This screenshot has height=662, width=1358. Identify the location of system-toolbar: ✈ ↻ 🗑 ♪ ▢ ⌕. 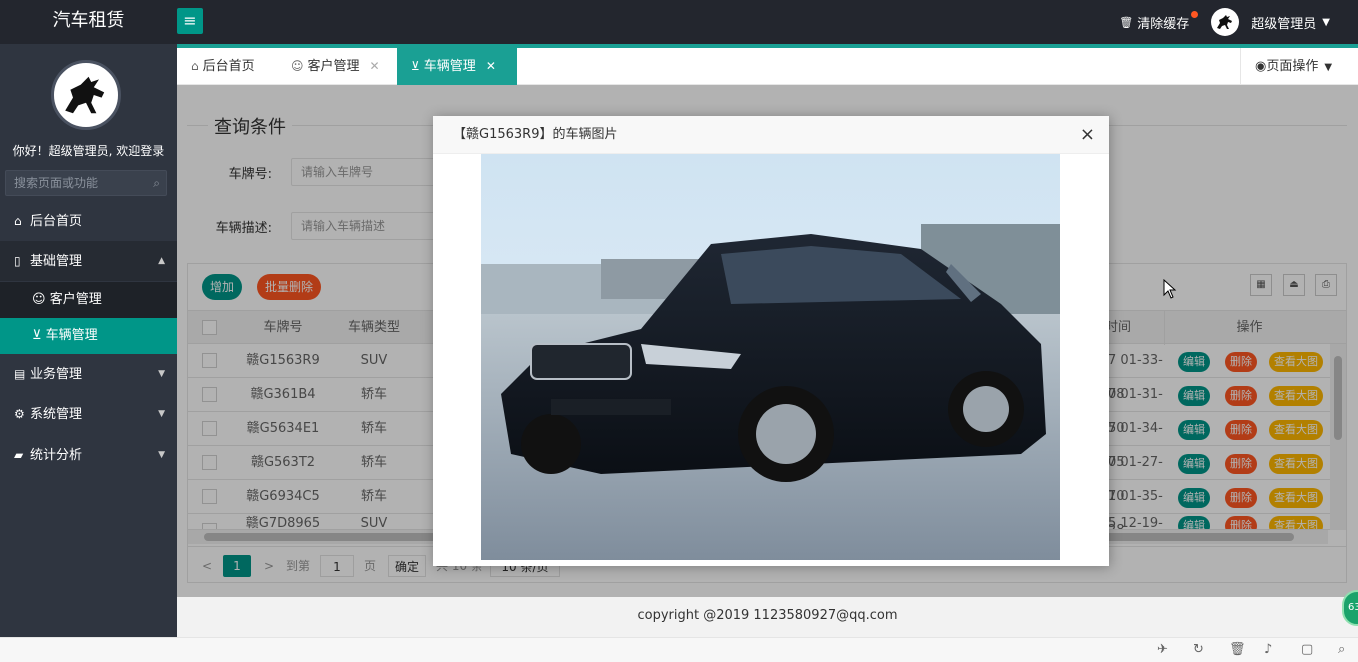
(679, 649).